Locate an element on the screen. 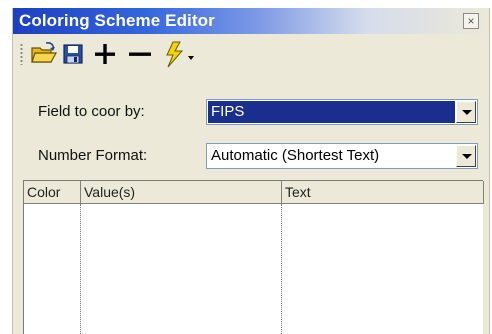 This screenshot has height=334, width=492. close-button: × is located at coordinates (471, 21).